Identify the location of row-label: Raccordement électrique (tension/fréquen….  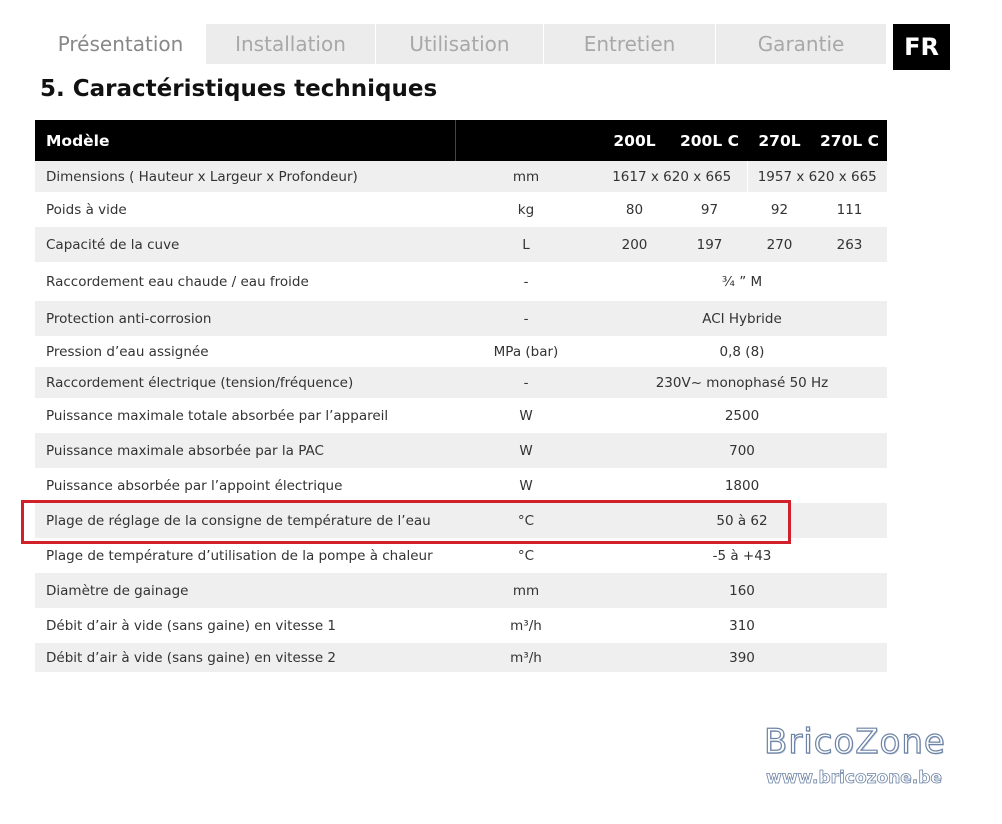
(245, 382).